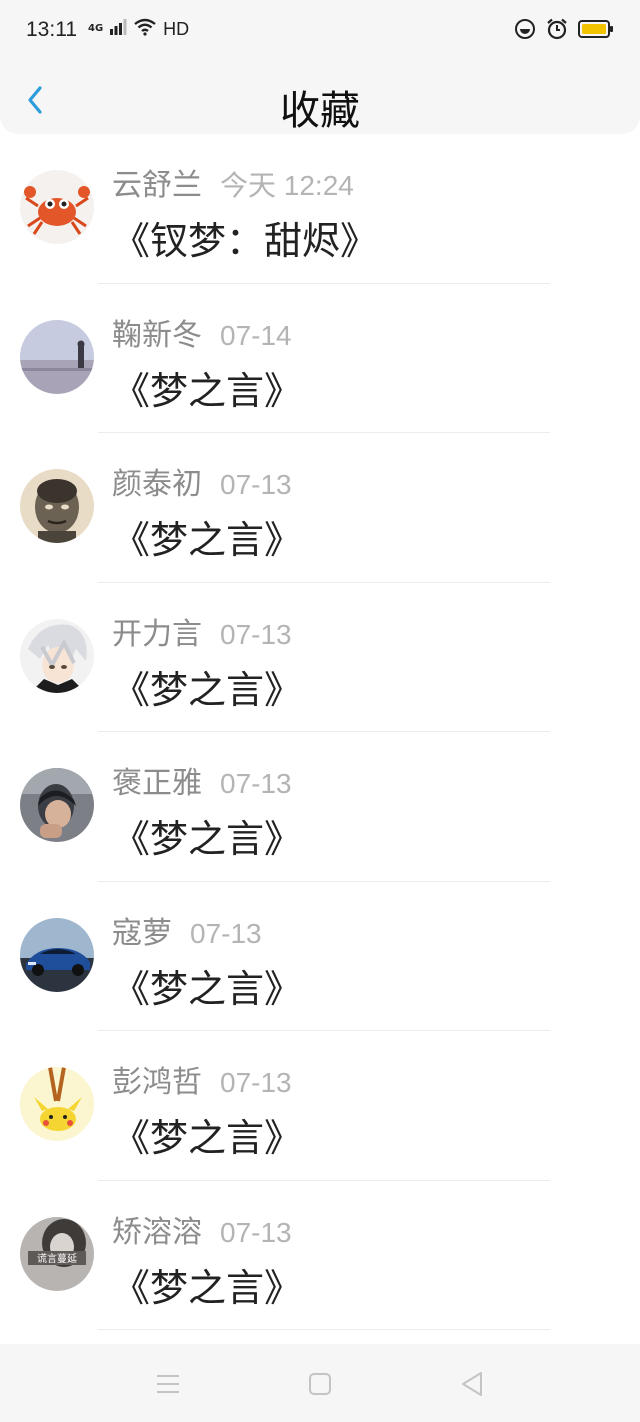 The height and width of the screenshot is (1422, 640). What do you see at coordinates (157, 634) in the screenshot?
I see `author-name: 开力言` at bounding box center [157, 634].